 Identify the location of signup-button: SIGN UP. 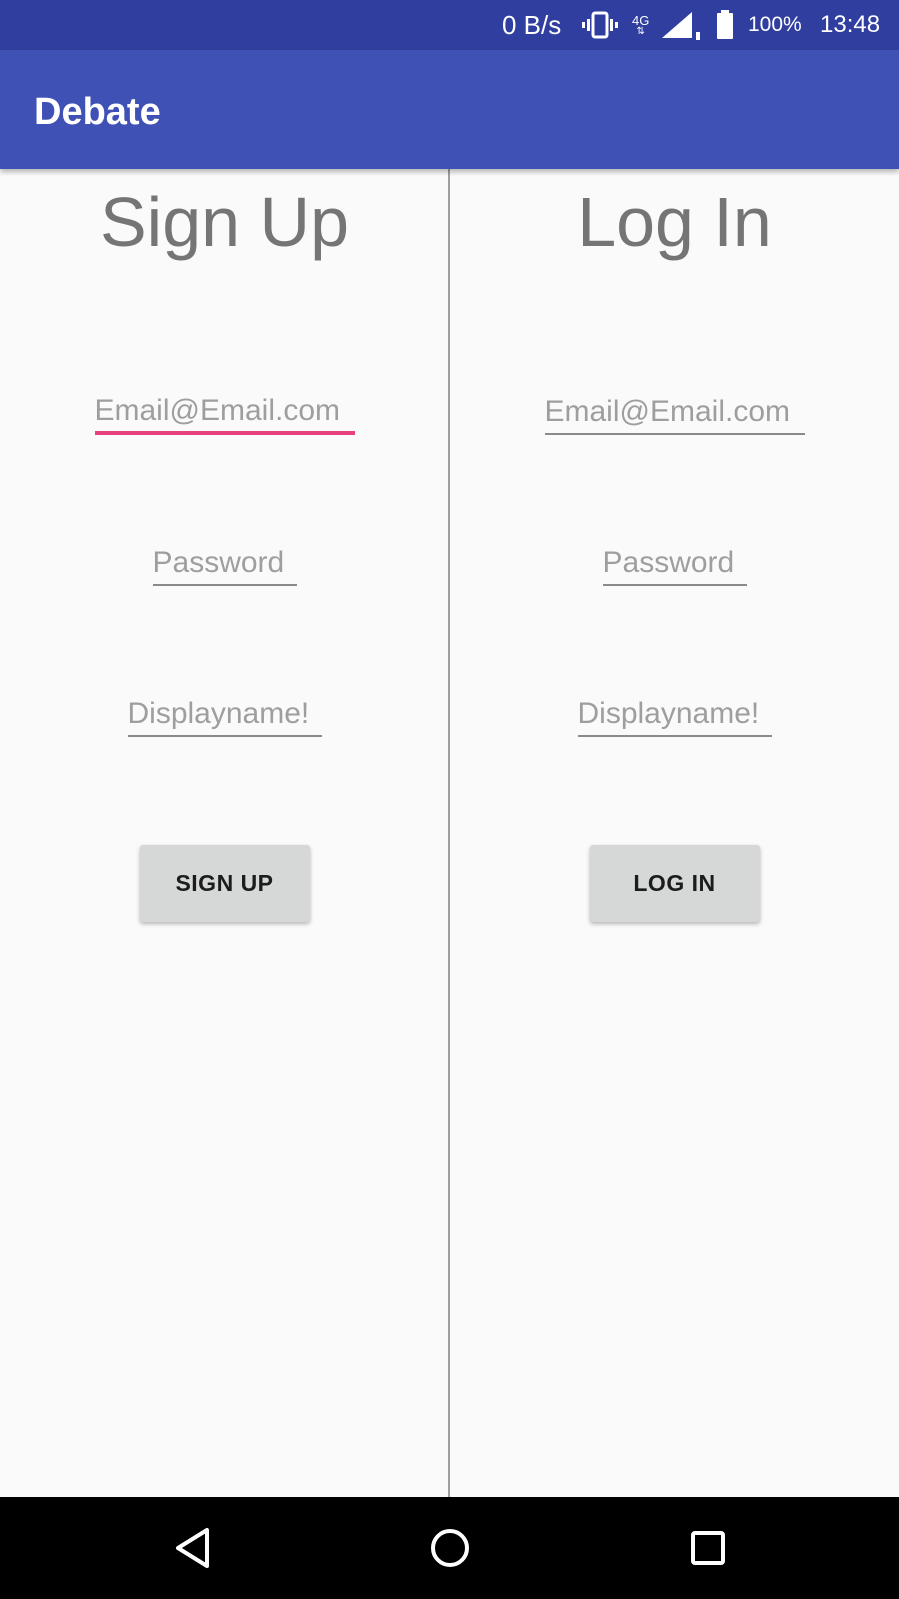
(224, 883).